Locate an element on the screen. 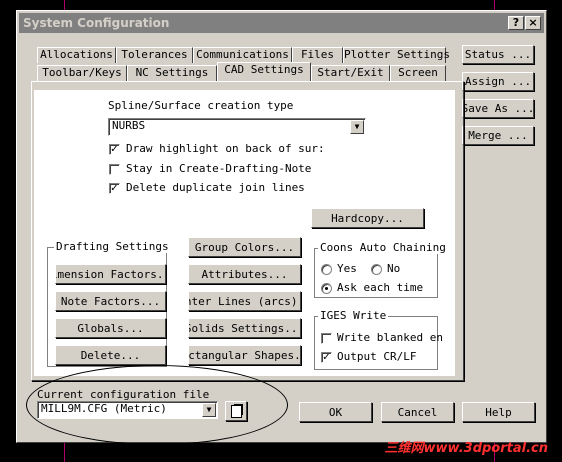  config-file-label: Current configuration file is located at coordinates (123, 394).